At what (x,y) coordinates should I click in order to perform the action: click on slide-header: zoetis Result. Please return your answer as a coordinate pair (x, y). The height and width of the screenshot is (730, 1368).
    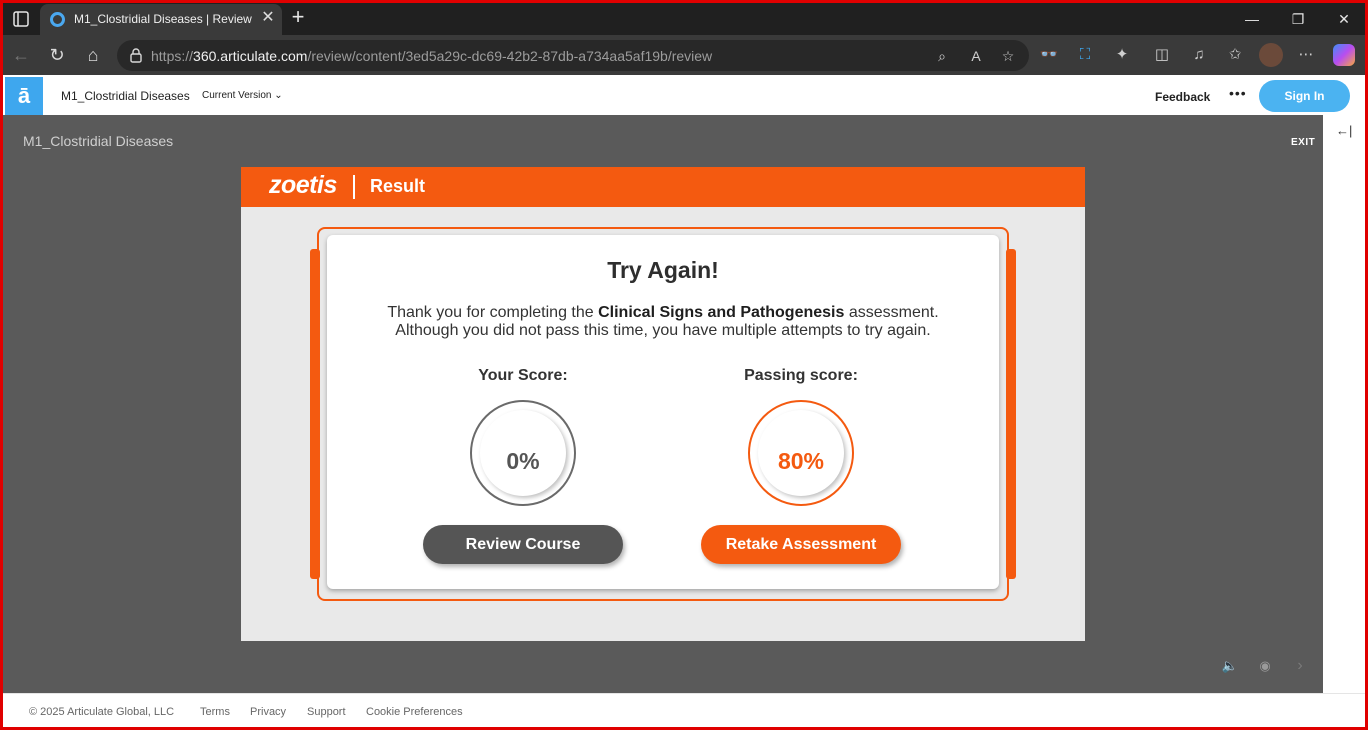
    Looking at the image, I should click on (663, 187).